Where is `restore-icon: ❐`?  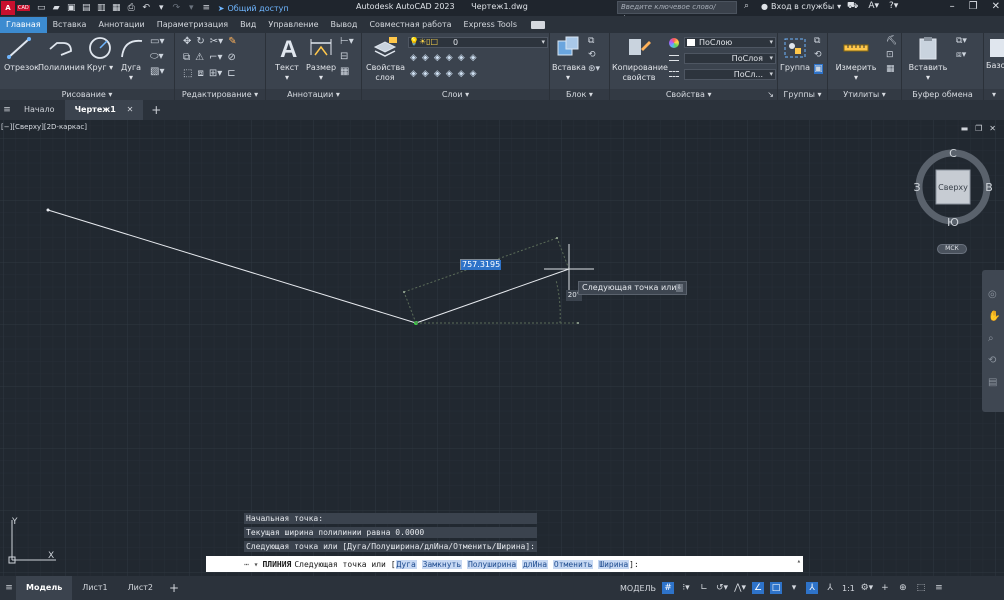
restore-icon: ❐ is located at coordinates (978, 128).